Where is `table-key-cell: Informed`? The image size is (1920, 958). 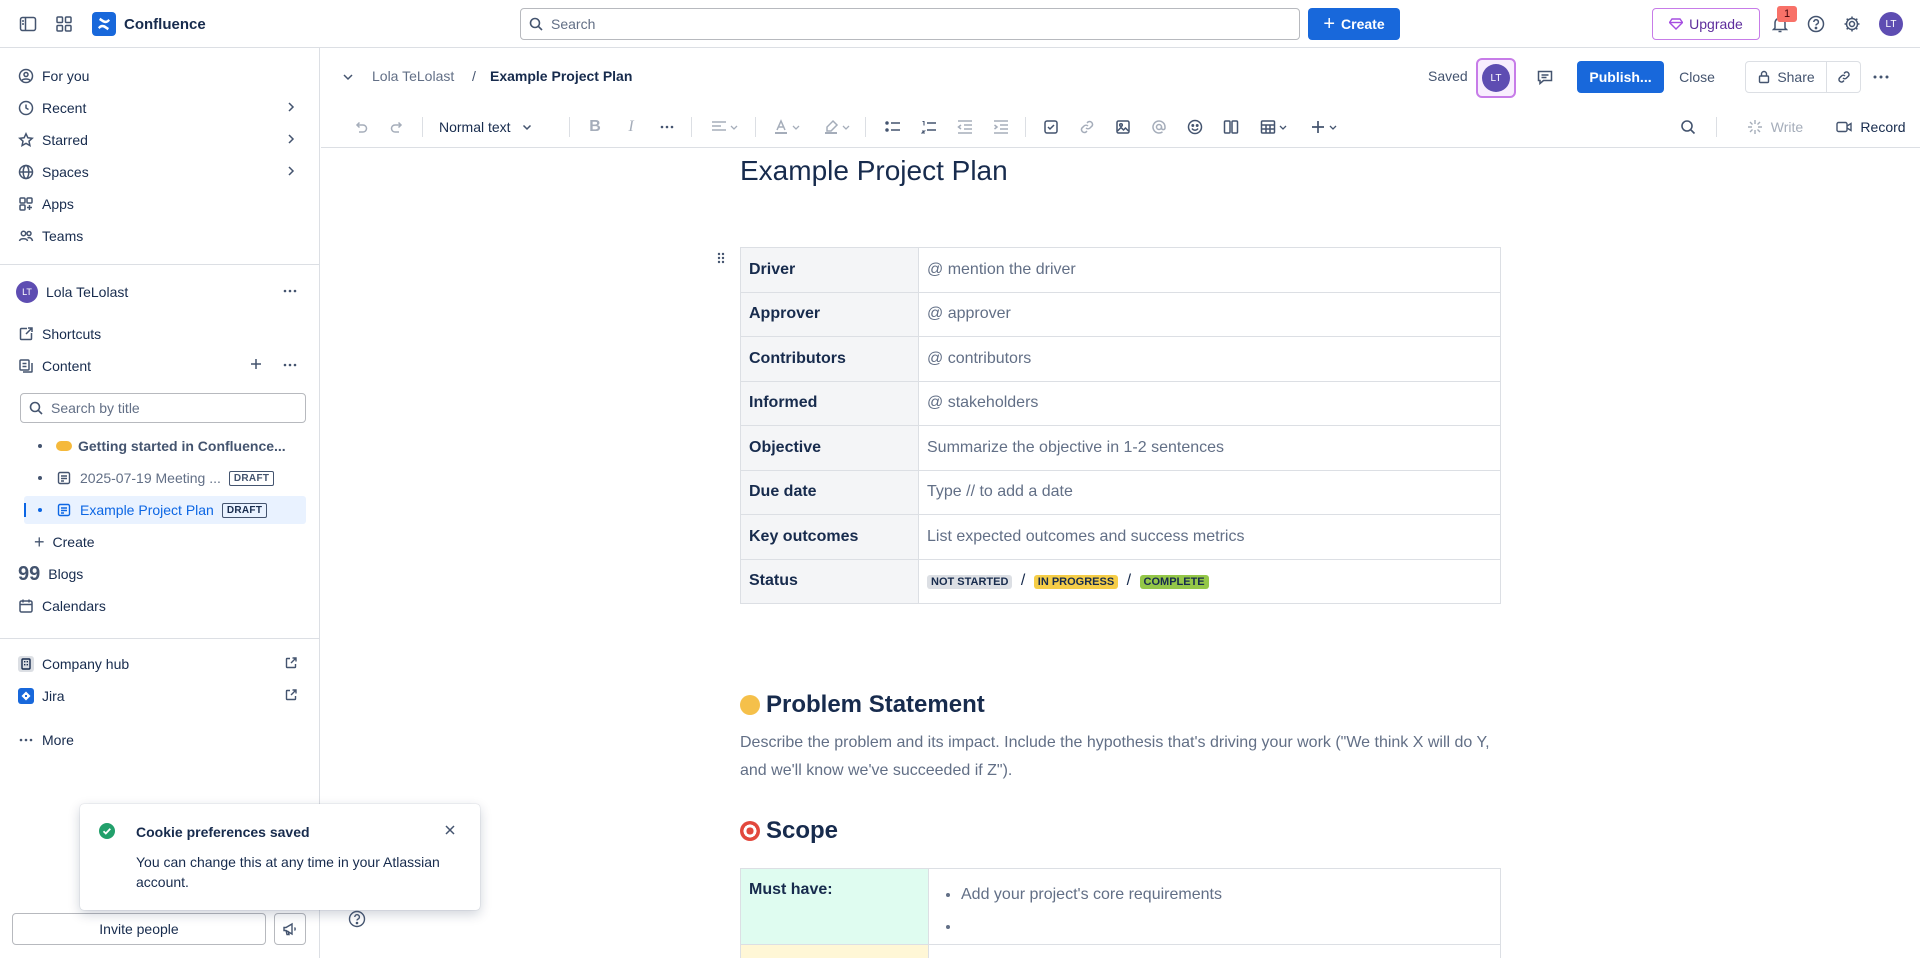 table-key-cell: Informed is located at coordinates (829, 403).